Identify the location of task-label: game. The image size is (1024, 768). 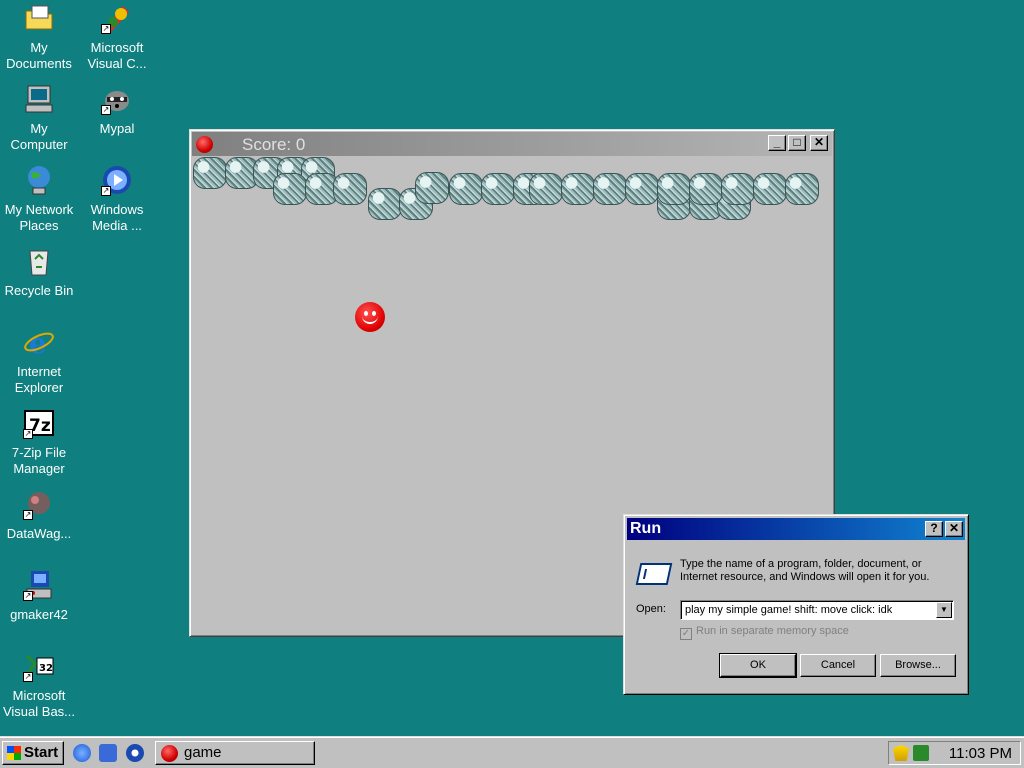
(203, 752).